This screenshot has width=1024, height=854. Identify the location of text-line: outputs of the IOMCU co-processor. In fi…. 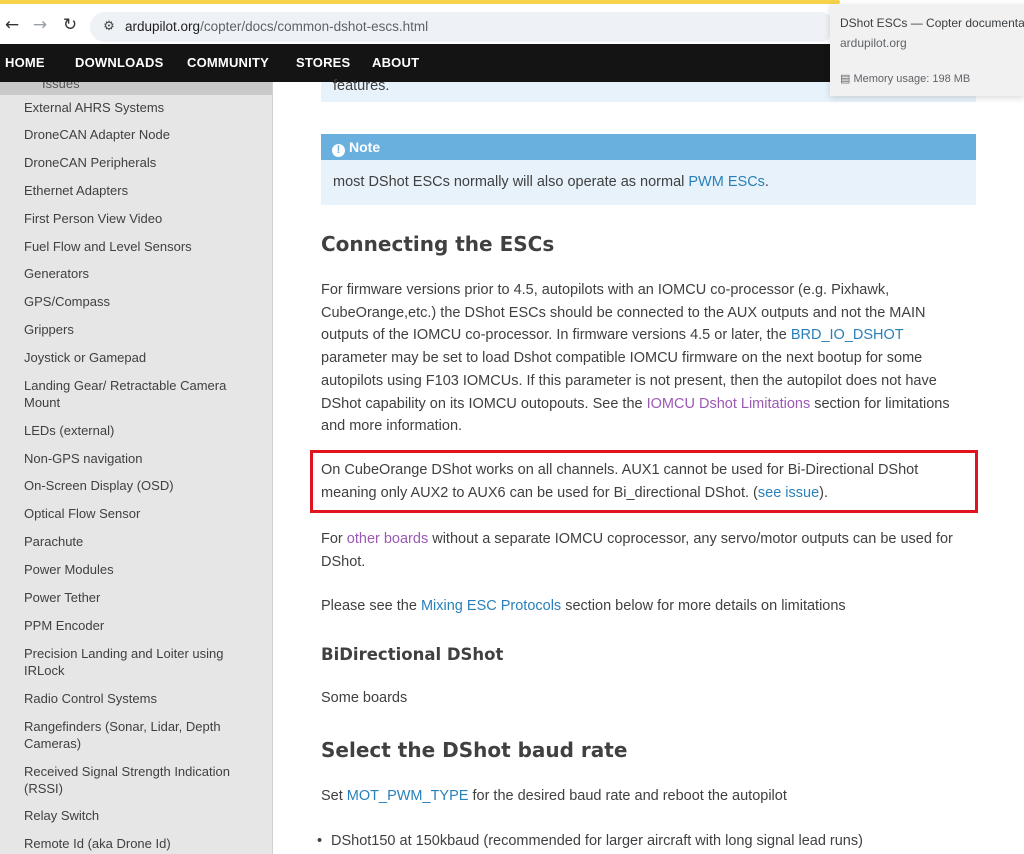
(651, 335).